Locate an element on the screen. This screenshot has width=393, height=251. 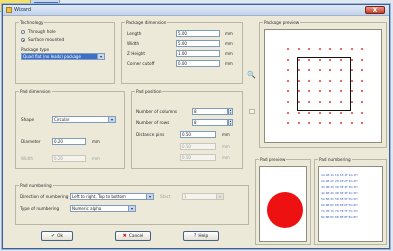
width-disabled-input: 0.20 is located at coordinates (69, 158).